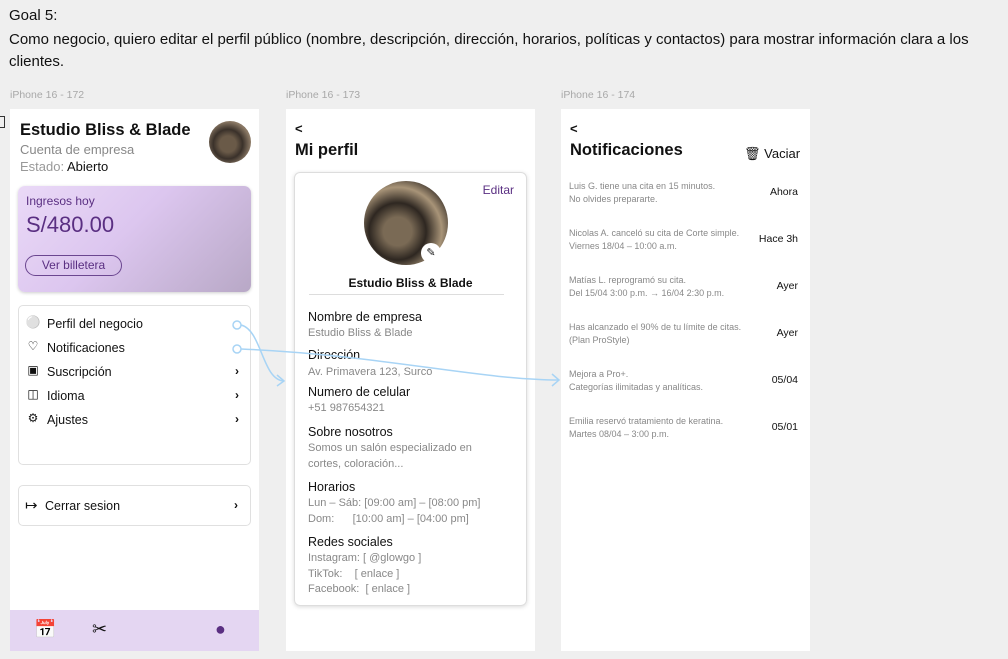  What do you see at coordinates (33, 15) in the screenshot?
I see `goal-title: Goal 5:` at bounding box center [33, 15].